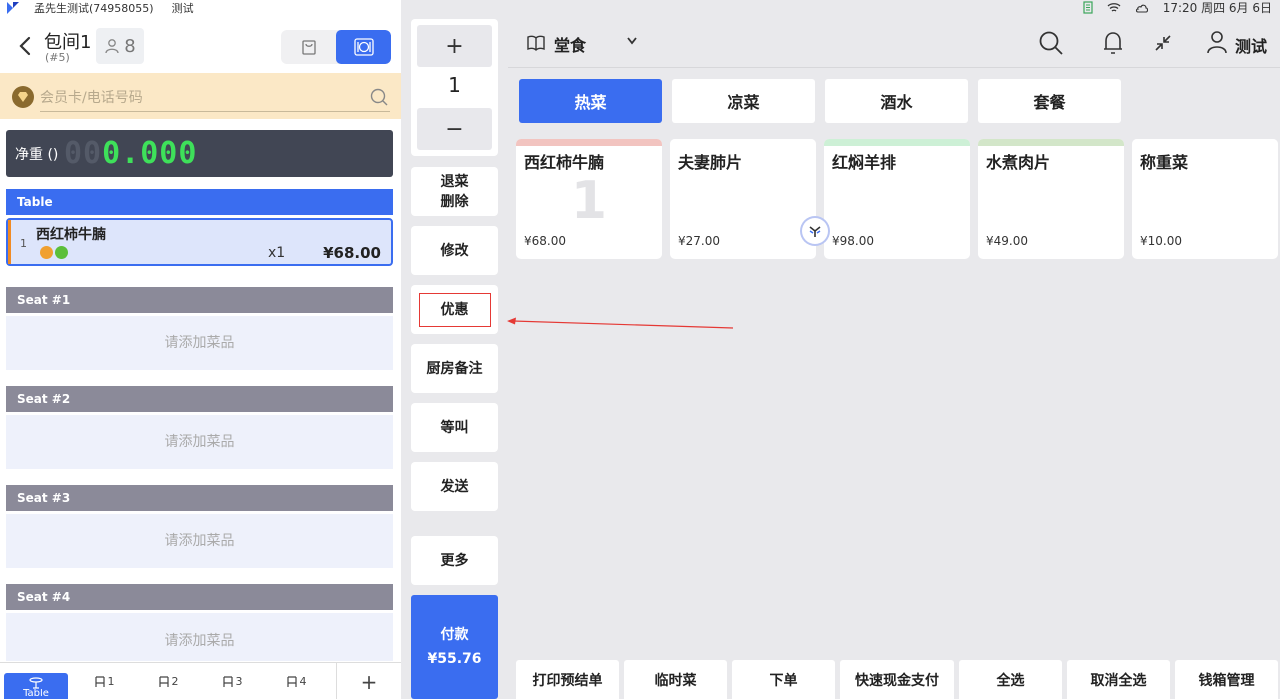  What do you see at coordinates (23, 243) in the screenshot?
I see `order-item-index: 1` at bounding box center [23, 243].